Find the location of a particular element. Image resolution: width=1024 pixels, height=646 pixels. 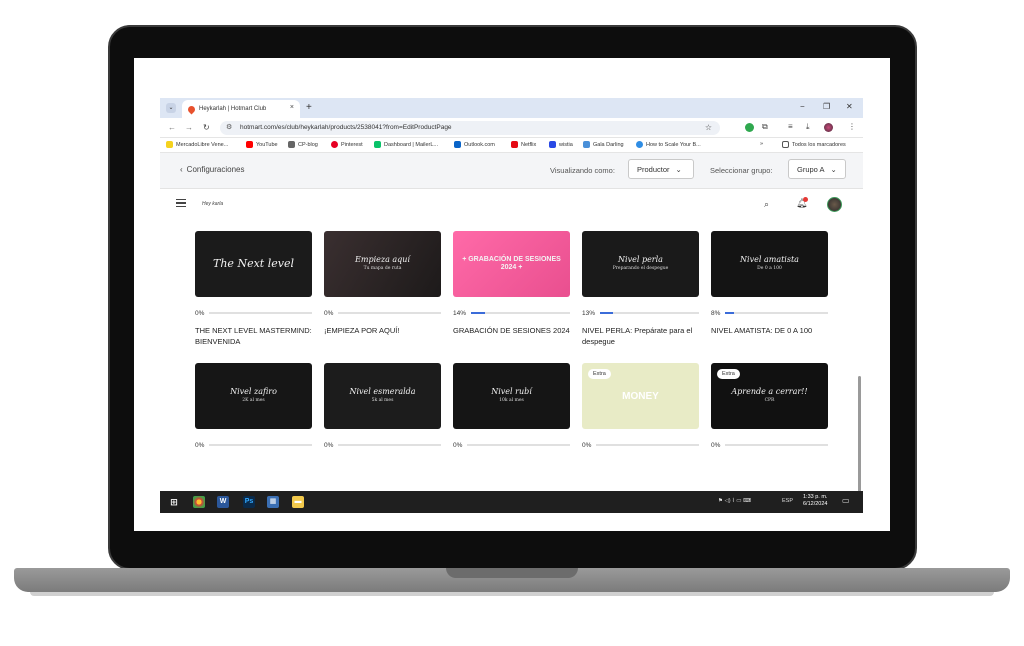

forward-arrow-icon: → is located at coordinates (189, 127).